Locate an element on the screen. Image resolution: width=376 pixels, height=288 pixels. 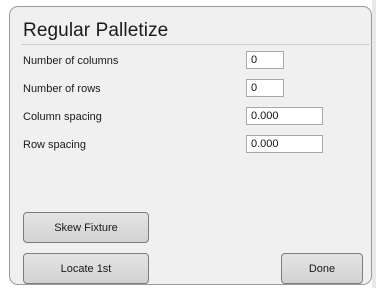
number-of-columns-input is located at coordinates (265, 60).